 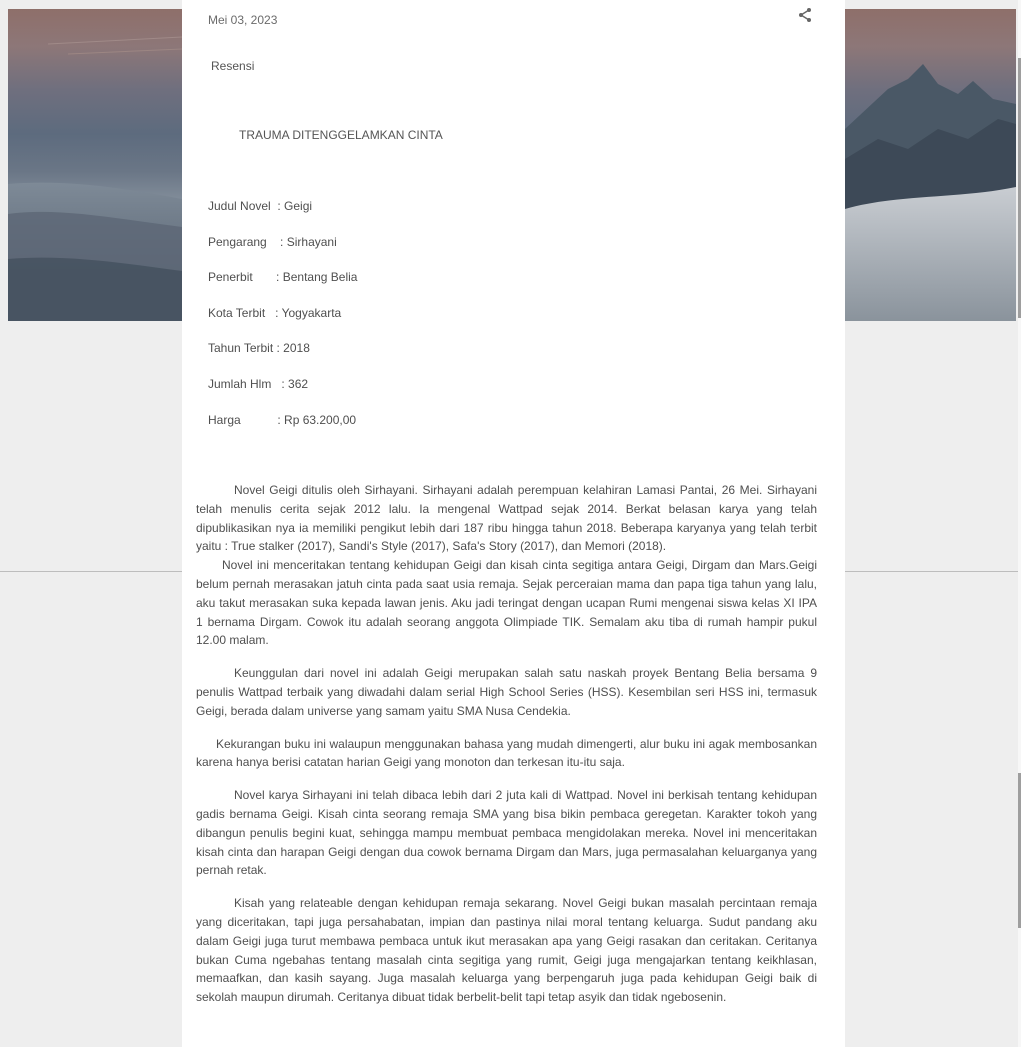 I want to click on info-value: Geigi, so click(x=298, y=206).